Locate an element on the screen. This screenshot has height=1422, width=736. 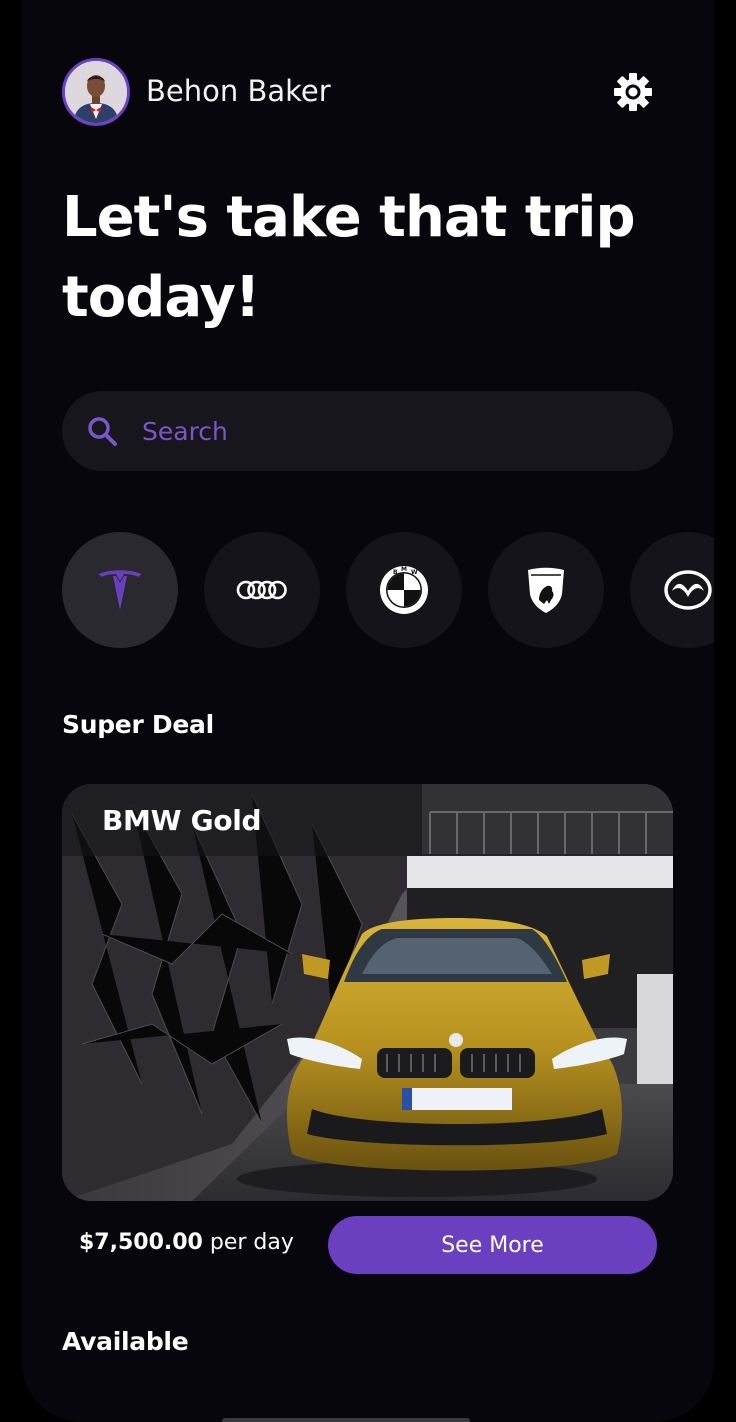
brand-mazda-button is located at coordinates (672, 590).